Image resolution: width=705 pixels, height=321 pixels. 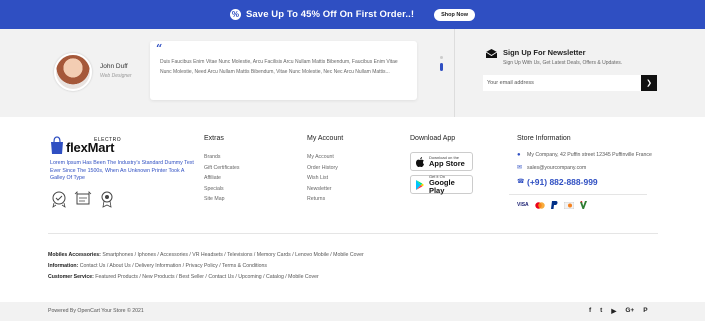 I want to click on account-title: My Account, so click(x=325, y=138).